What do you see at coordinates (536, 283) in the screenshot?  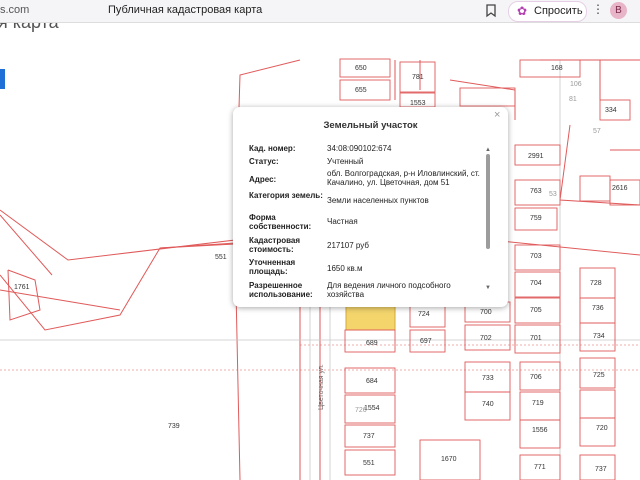 I see `parcel-label: 704` at bounding box center [536, 283].